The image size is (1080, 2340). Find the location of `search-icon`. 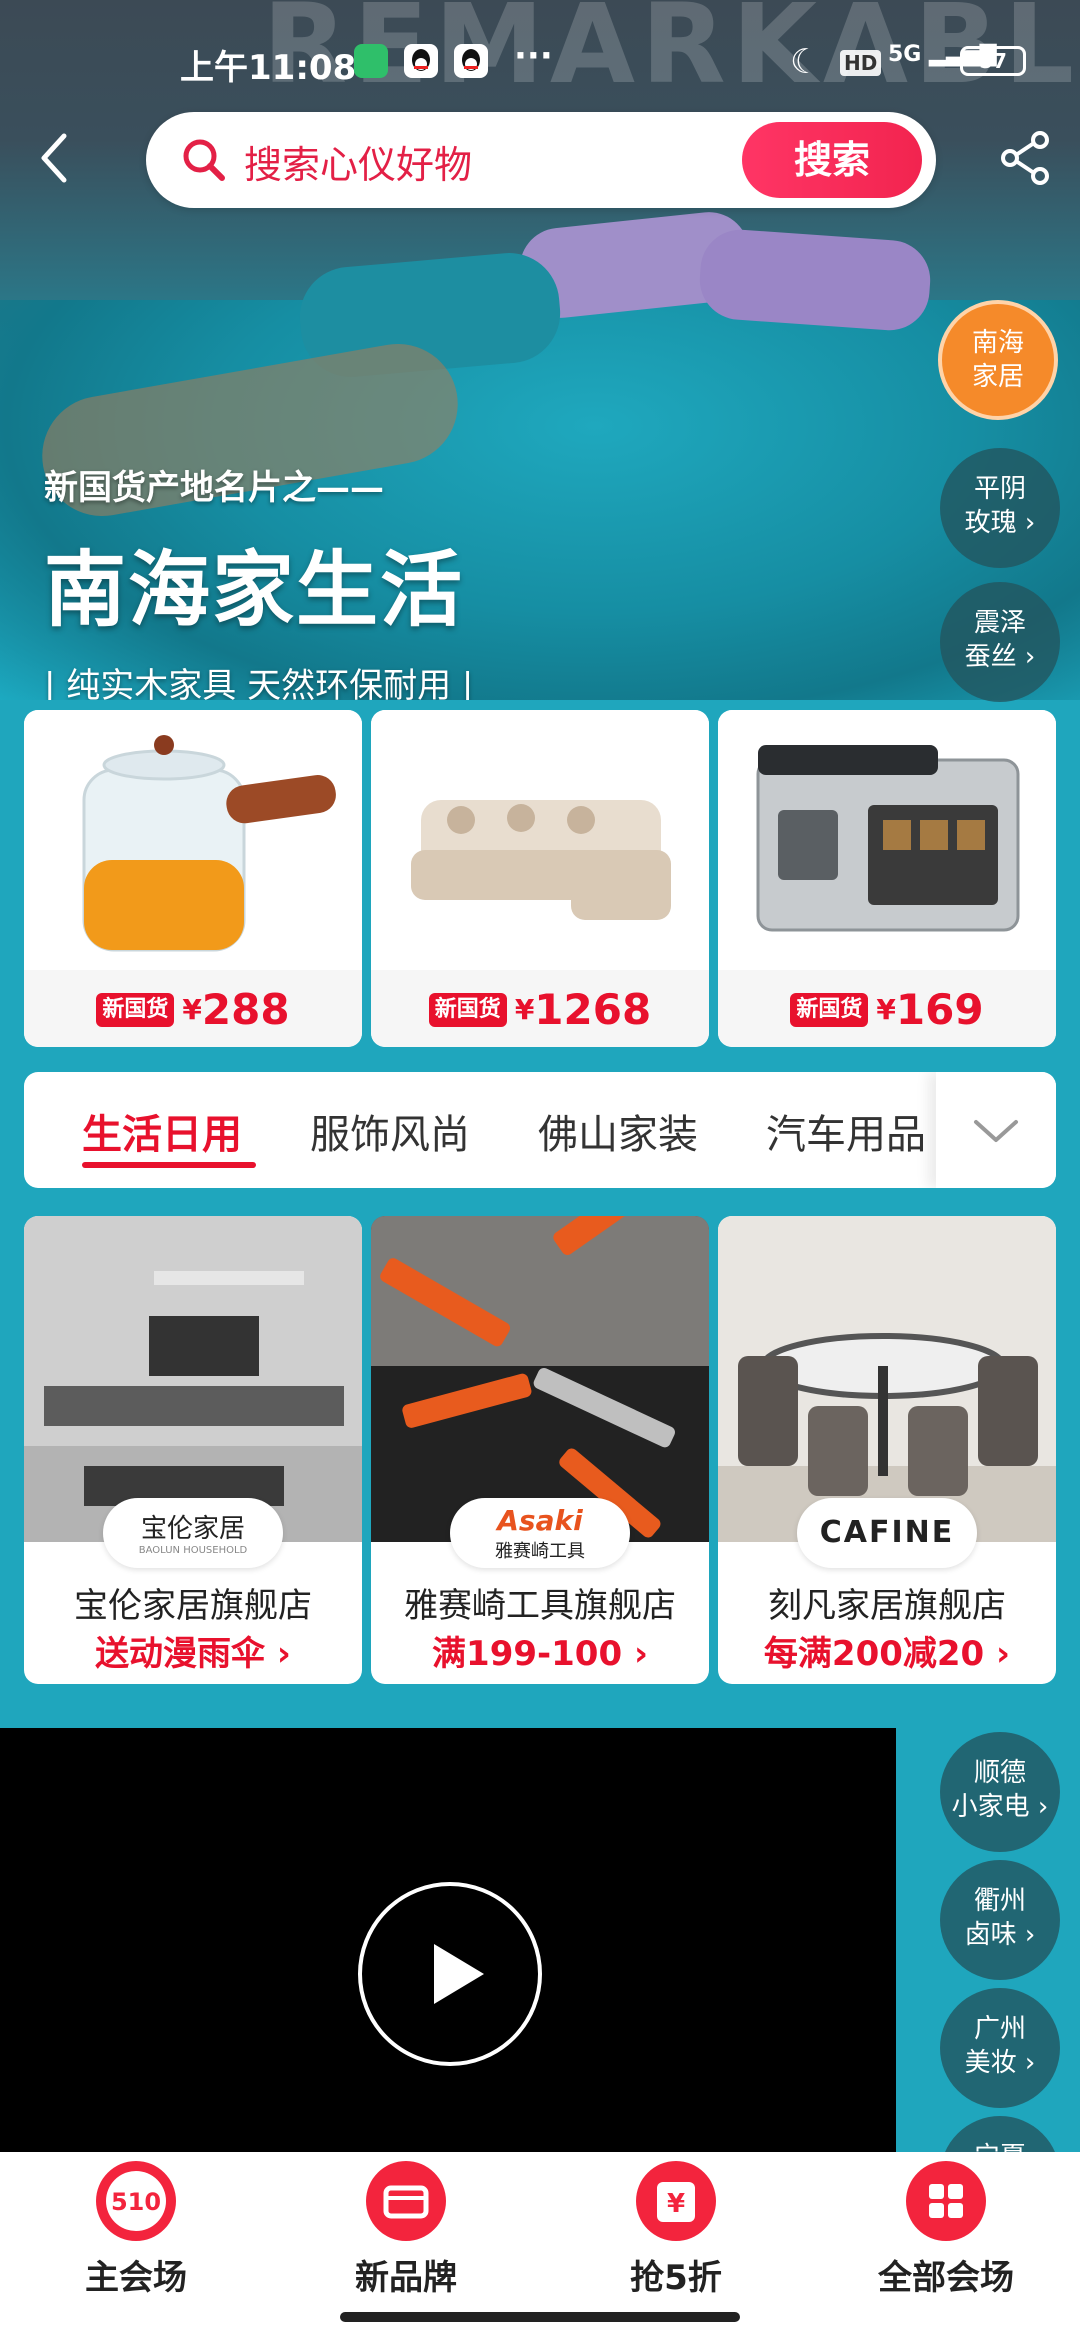

search-icon is located at coordinates (204, 160).